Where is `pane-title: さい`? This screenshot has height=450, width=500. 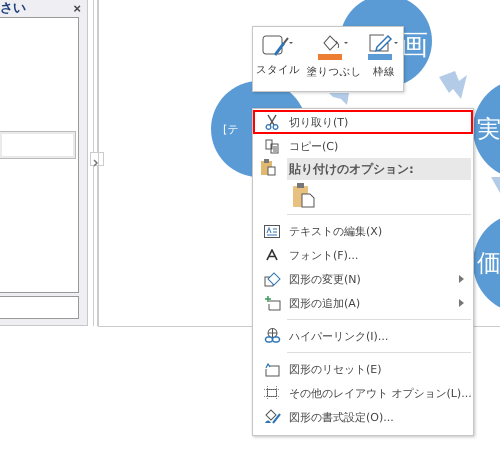
pane-title: さい is located at coordinates (13, 8).